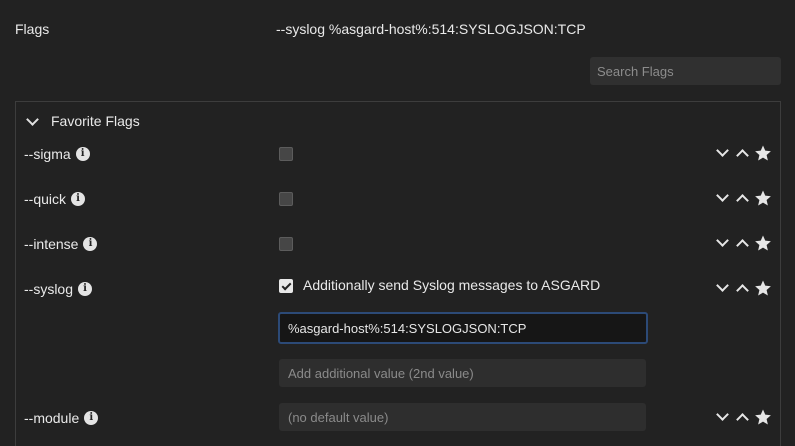  What do you see at coordinates (52, 418) in the screenshot?
I see `flag-name: --module` at bounding box center [52, 418].